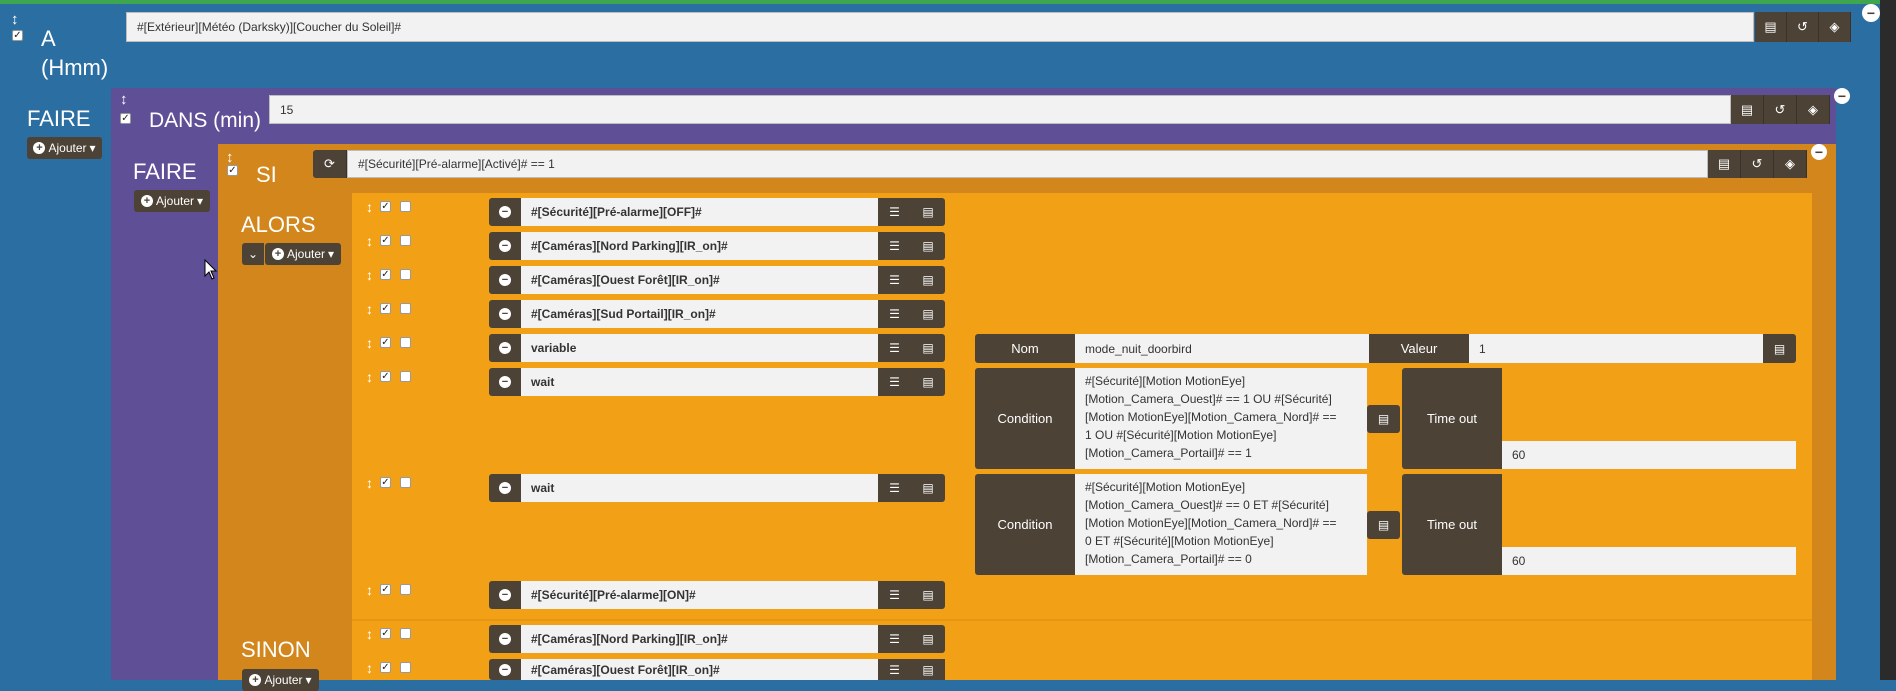 Image resolution: width=1896 pixels, height=691 pixels. I want to click on collapse-chevron-icon: ⌄, so click(253, 254).